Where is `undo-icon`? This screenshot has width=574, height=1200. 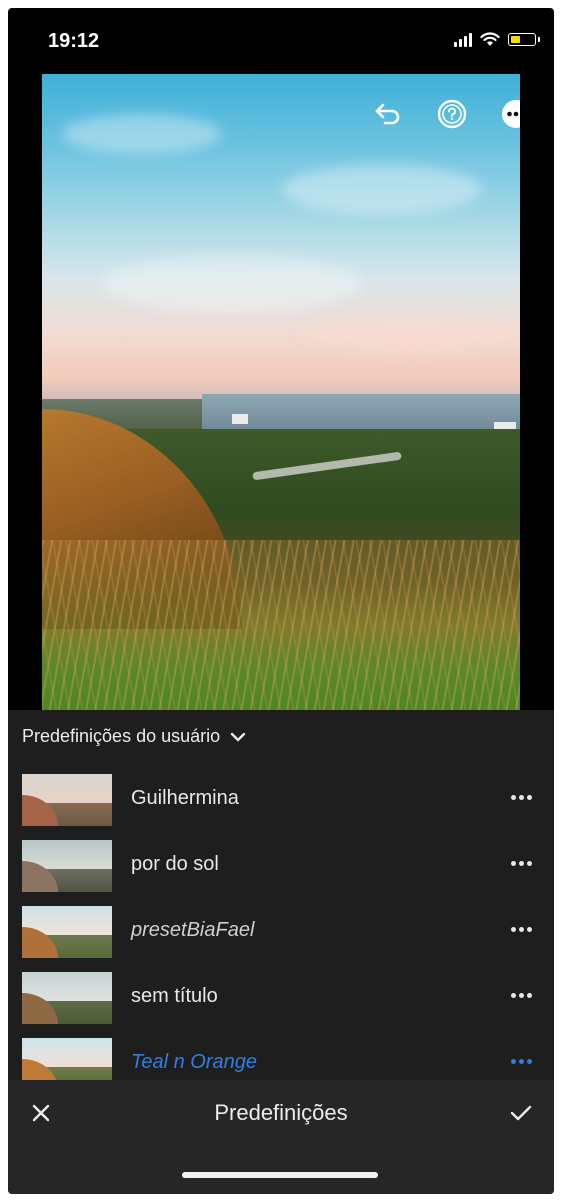 undo-icon is located at coordinates (387, 114).